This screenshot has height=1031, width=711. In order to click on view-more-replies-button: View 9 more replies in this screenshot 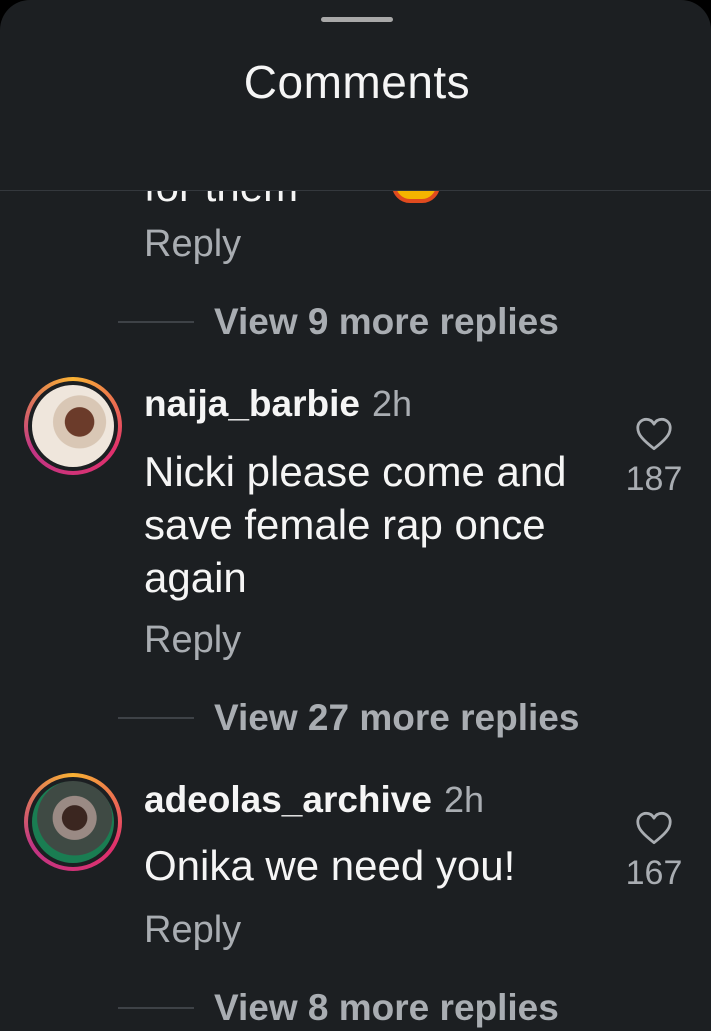, I will do `click(338, 322)`.